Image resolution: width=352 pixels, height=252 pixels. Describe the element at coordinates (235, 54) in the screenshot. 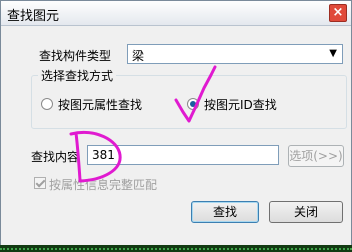

I see `component-type-select: 梁 ▼` at that location.